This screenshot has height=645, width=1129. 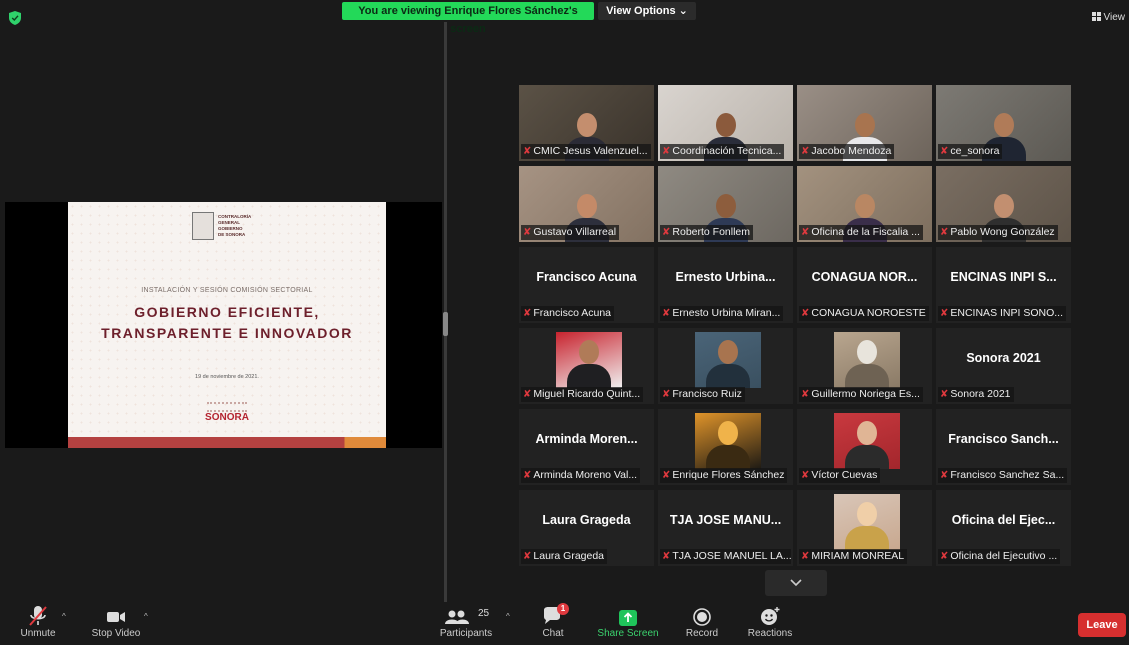 What do you see at coordinates (553, 623) in the screenshot?
I see `chat-button: 1 Chat` at bounding box center [553, 623].